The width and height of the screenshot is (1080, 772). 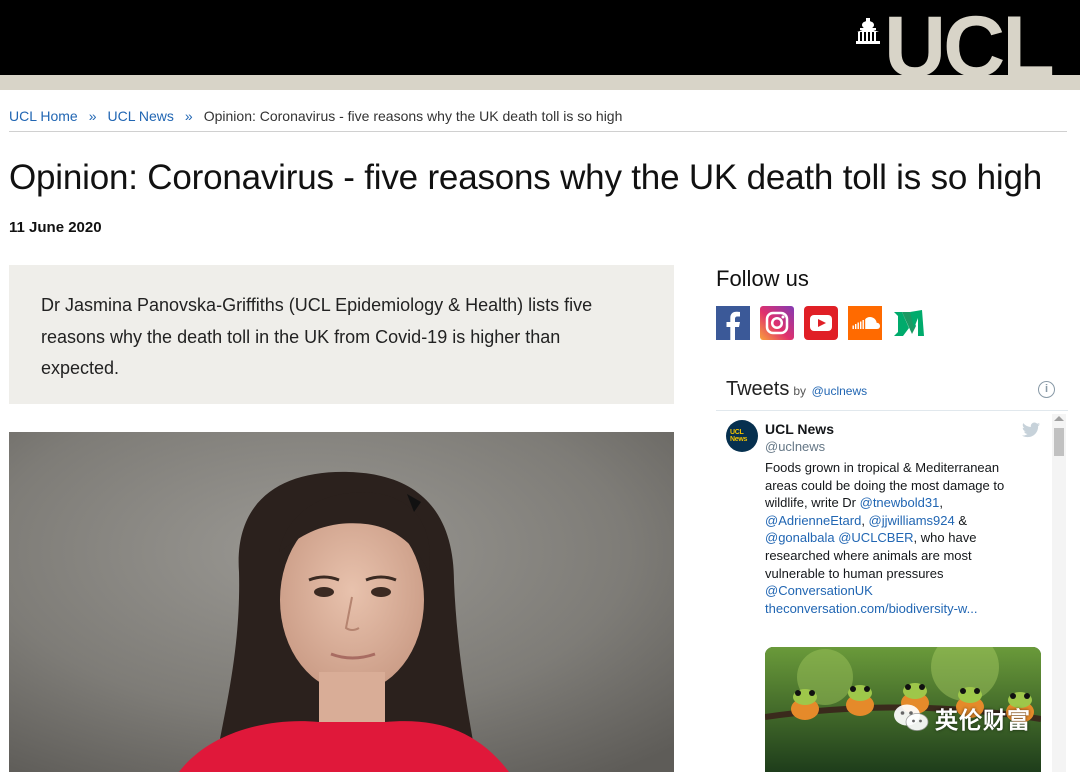 What do you see at coordinates (961, 520) in the screenshot?
I see `tweet-text-part: &` at bounding box center [961, 520].